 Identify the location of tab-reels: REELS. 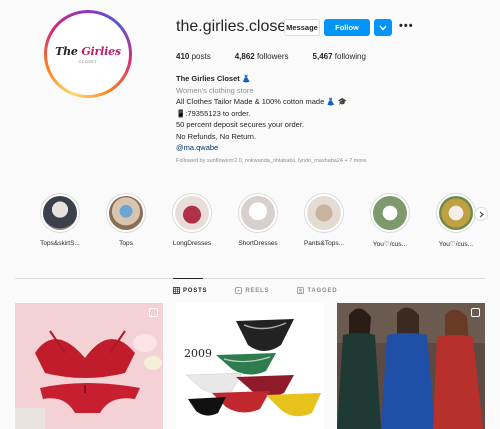
(252, 290).